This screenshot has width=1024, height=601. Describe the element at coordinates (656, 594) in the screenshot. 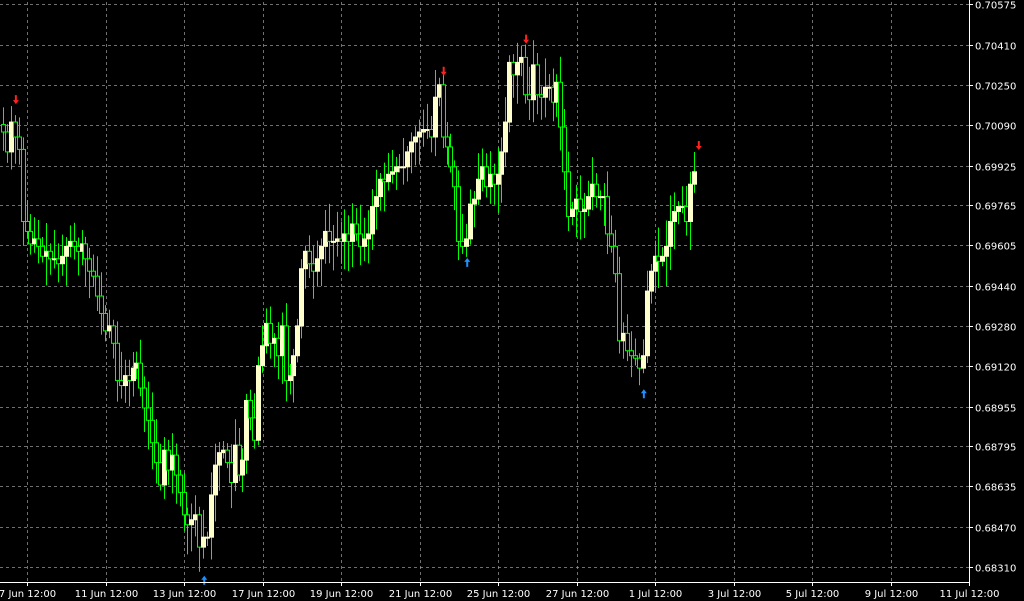

I see `x-tick-label: 1 Jul 12:00` at that location.